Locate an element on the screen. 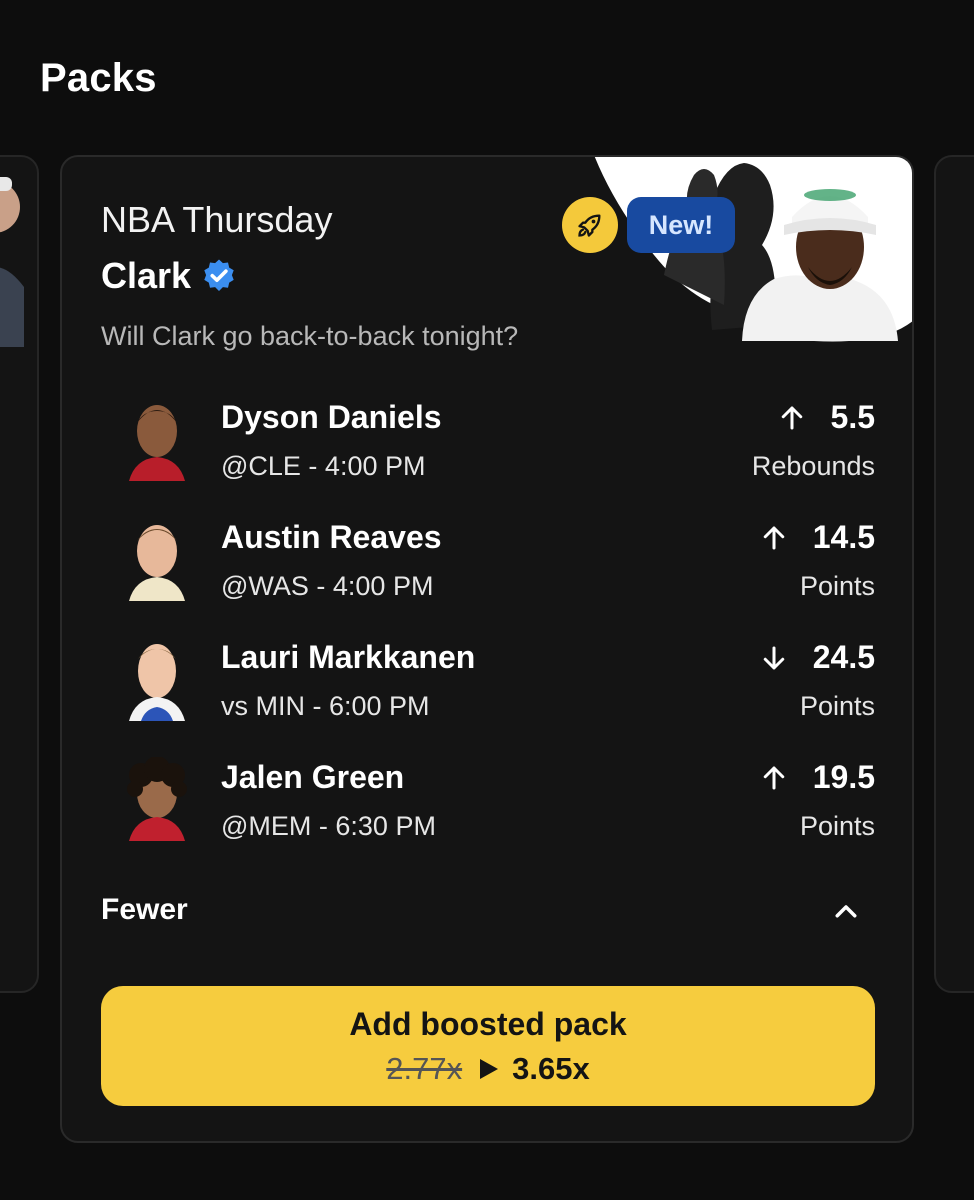  old-odds: 2.77x is located at coordinates (424, 1068).